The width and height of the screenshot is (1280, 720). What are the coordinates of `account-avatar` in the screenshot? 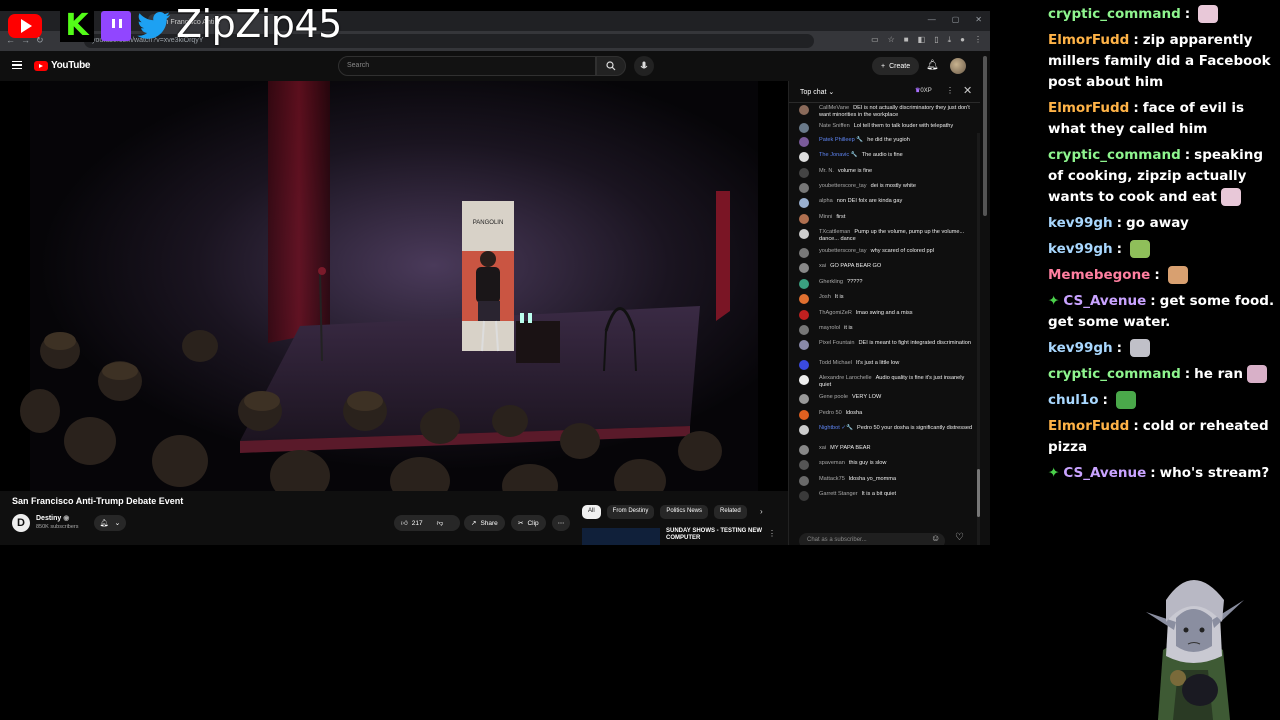 It's located at (958, 66).